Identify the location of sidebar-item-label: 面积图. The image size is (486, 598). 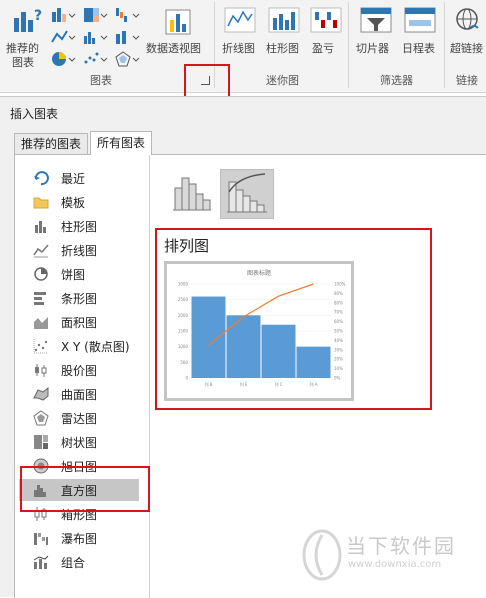
(79, 323).